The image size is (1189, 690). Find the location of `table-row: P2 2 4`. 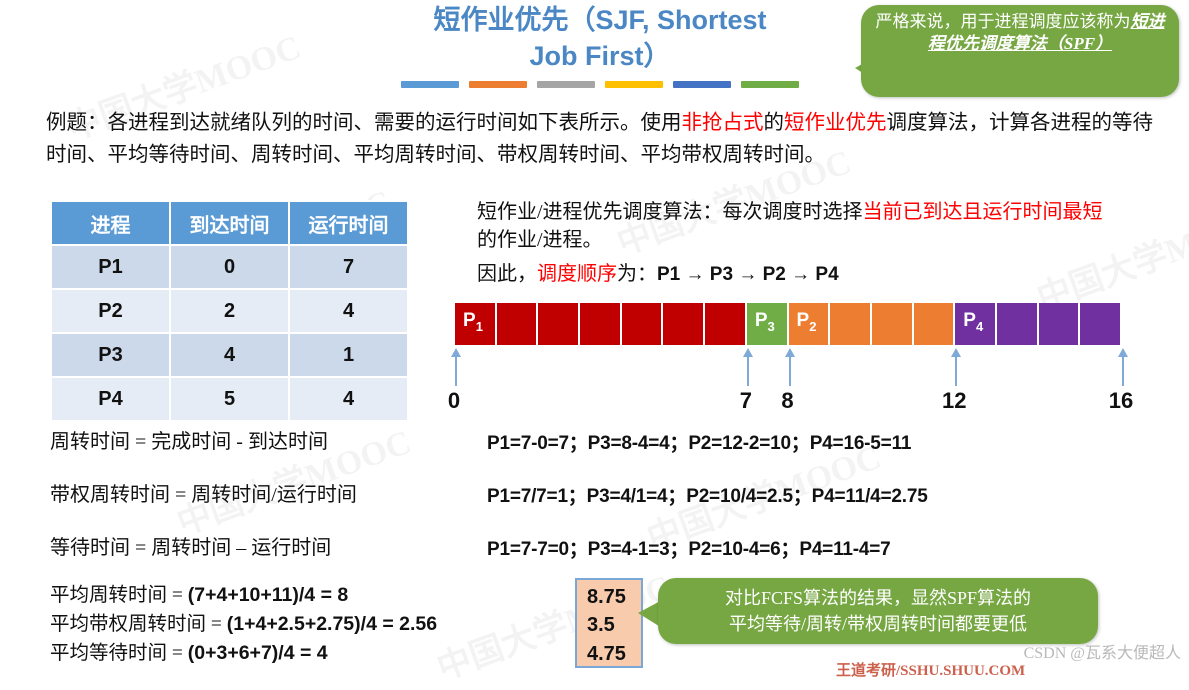

table-row: P2 2 4 is located at coordinates (229, 311).